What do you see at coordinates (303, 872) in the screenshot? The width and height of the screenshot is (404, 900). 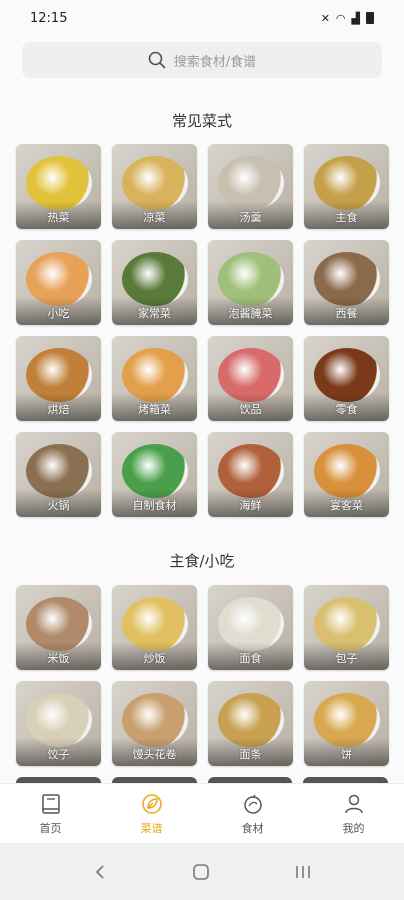 I see `recents-icon` at bounding box center [303, 872].